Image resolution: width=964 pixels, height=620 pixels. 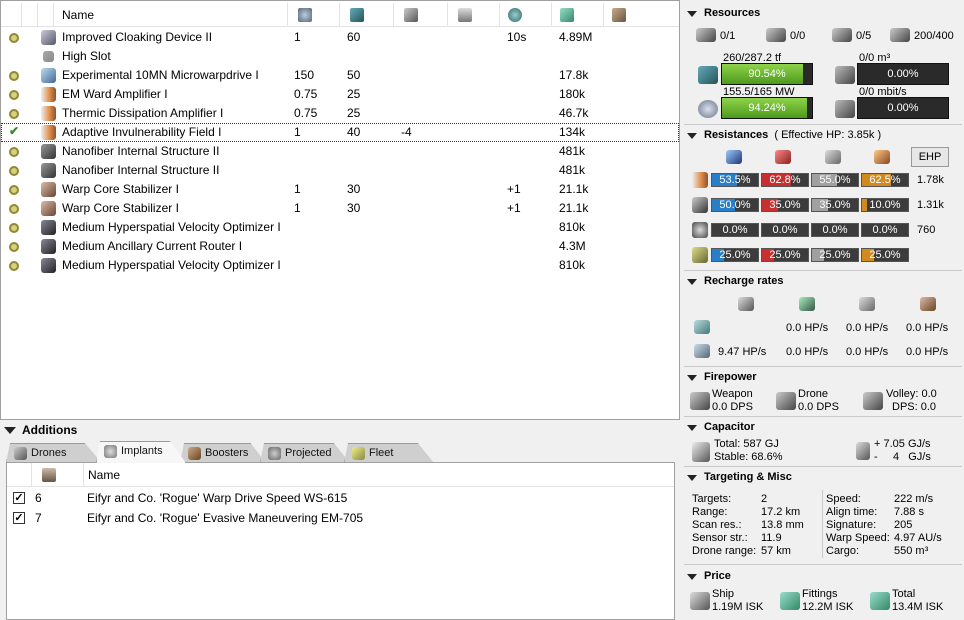 I want to click on header-optimal-column, so click(x=525, y=15).